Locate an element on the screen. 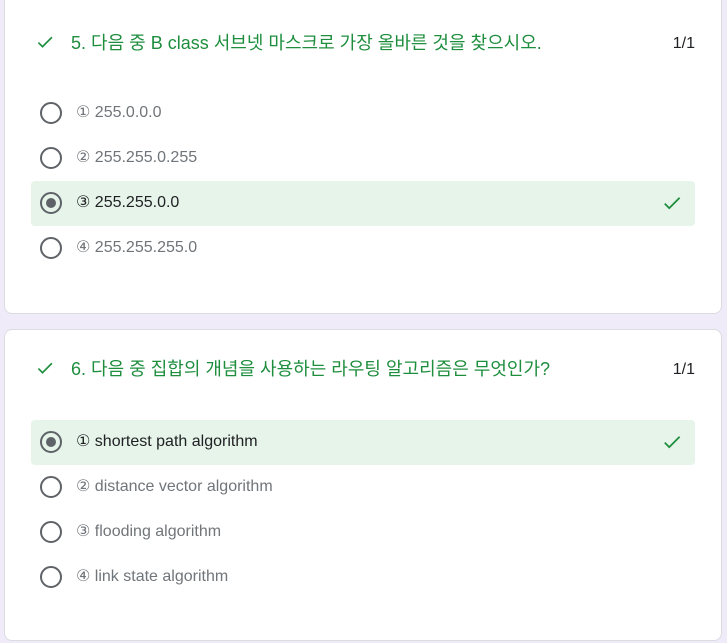 This screenshot has width=727, height=643. question-title: 6. 다음 중 집합의 개념을 사용하는 라우팅 알고리즘은 무엇인가? is located at coordinates (311, 369).